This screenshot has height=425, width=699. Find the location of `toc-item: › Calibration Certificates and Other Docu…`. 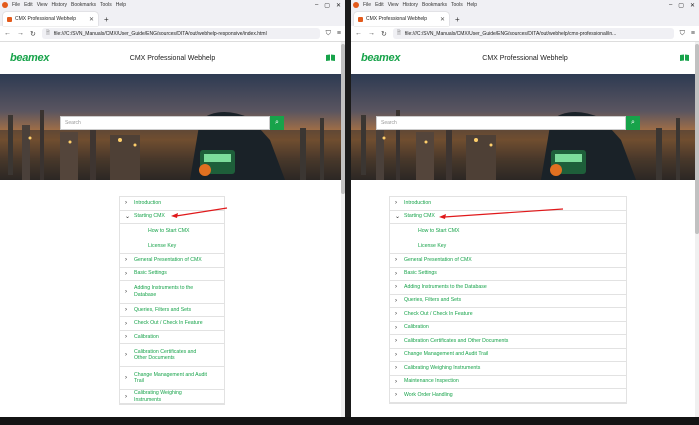

toc-item: › Calibration Certificates and Other Docu… is located at coordinates (172, 356).